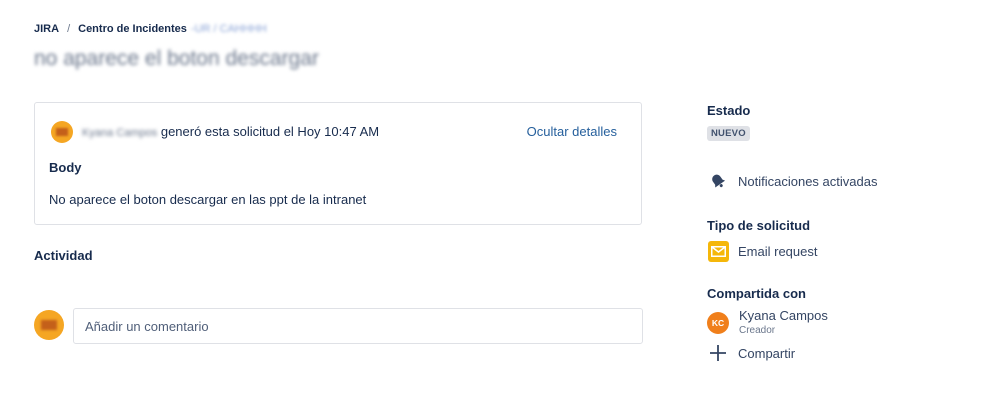  Describe the element at coordinates (808, 181) in the screenshot. I see `notifications-label: Notificaciones activadas` at that location.